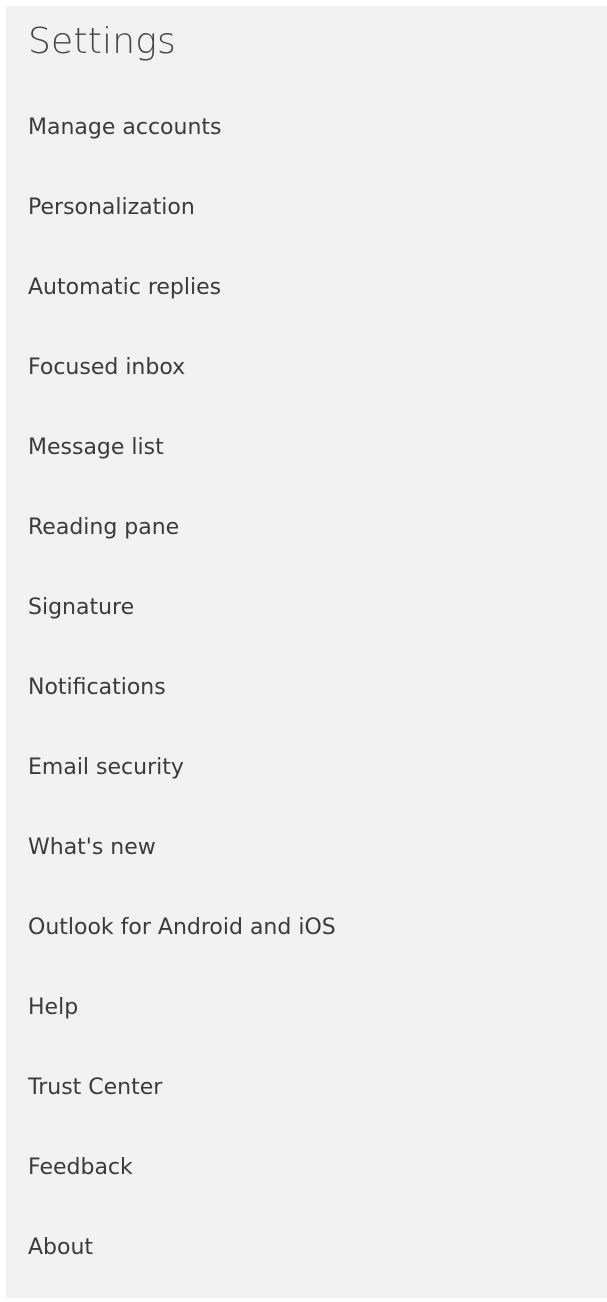  What do you see at coordinates (182, 927) in the screenshot?
I see `menu-item-label: Outlook for Android and iOS` at bounding box center [182, 927].